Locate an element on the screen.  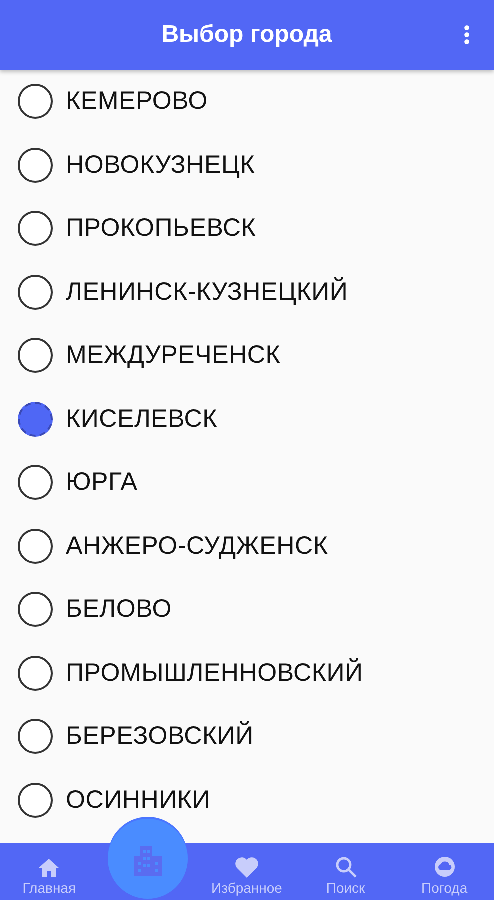
city-option: НОВОКУЗНЕЦК is located at coordinates (247, 165).